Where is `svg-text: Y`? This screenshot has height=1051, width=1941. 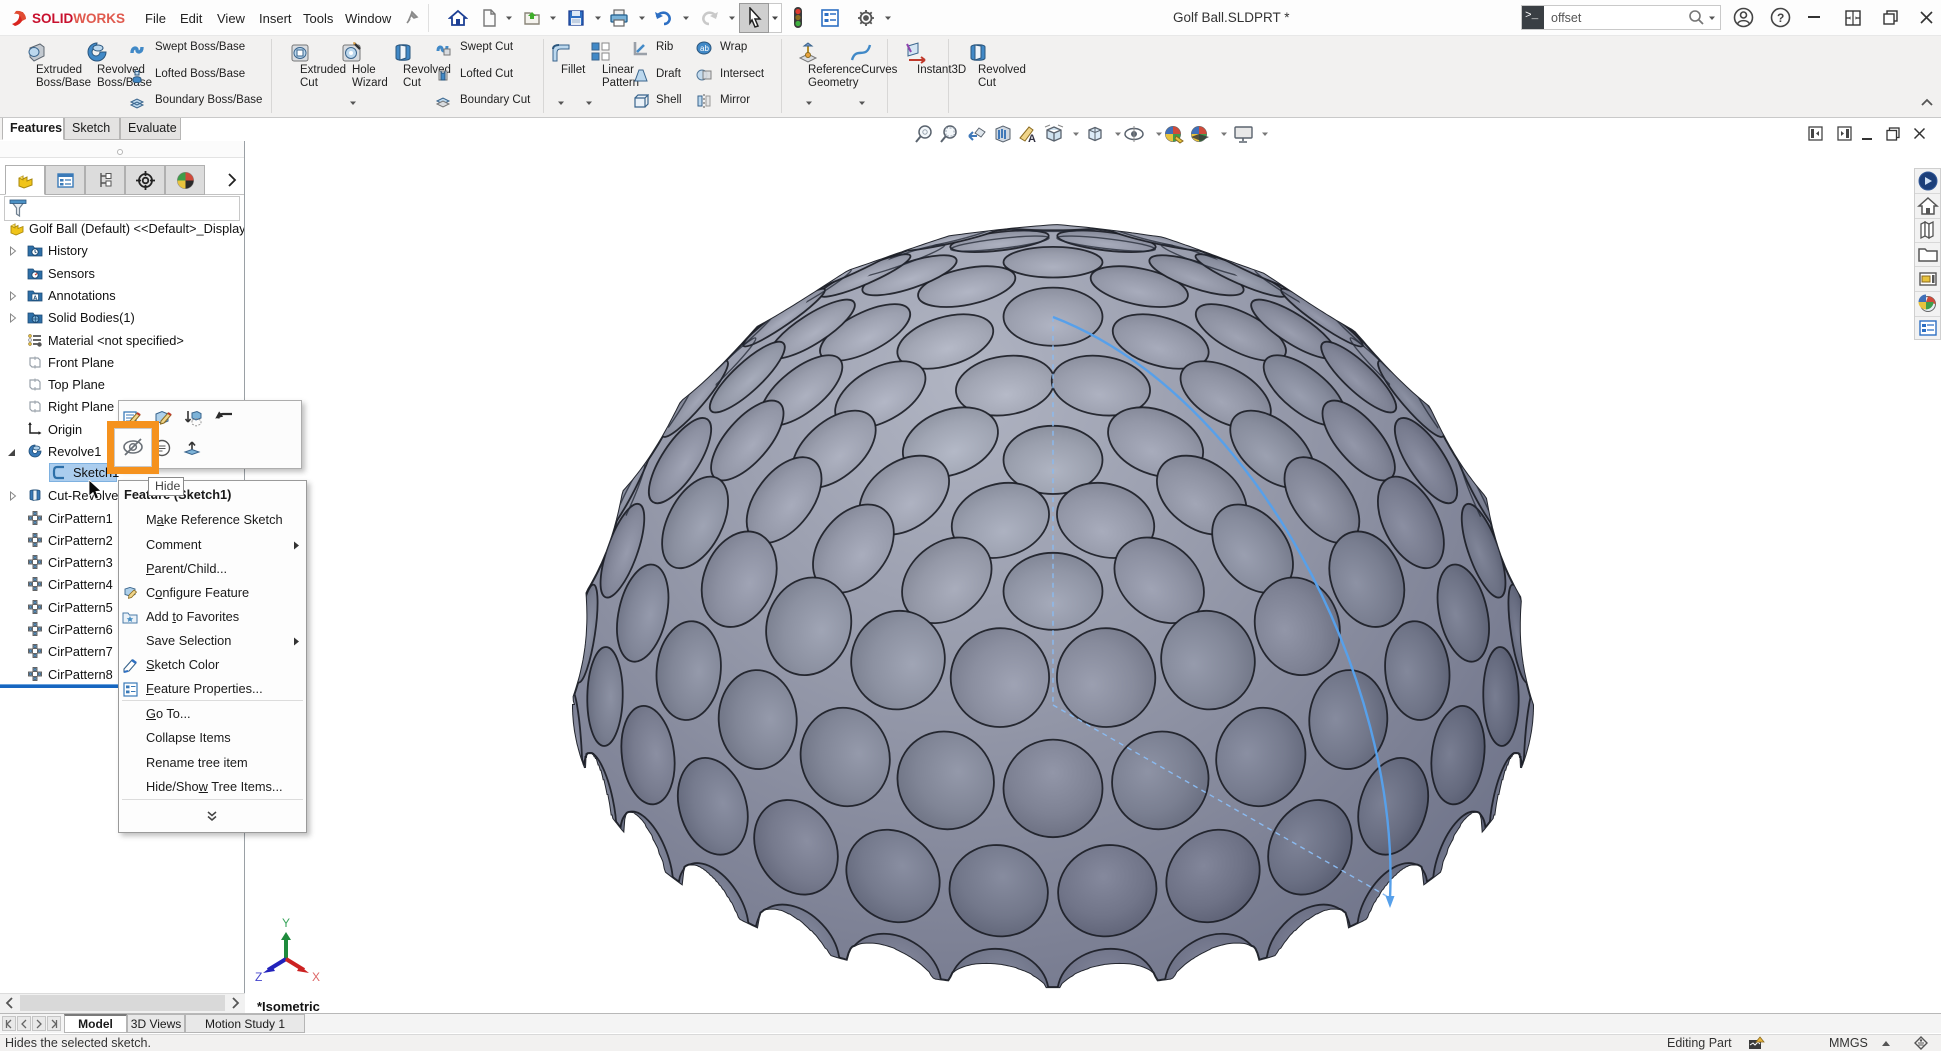 svg-text: Y is located at coordinates (286, 923).